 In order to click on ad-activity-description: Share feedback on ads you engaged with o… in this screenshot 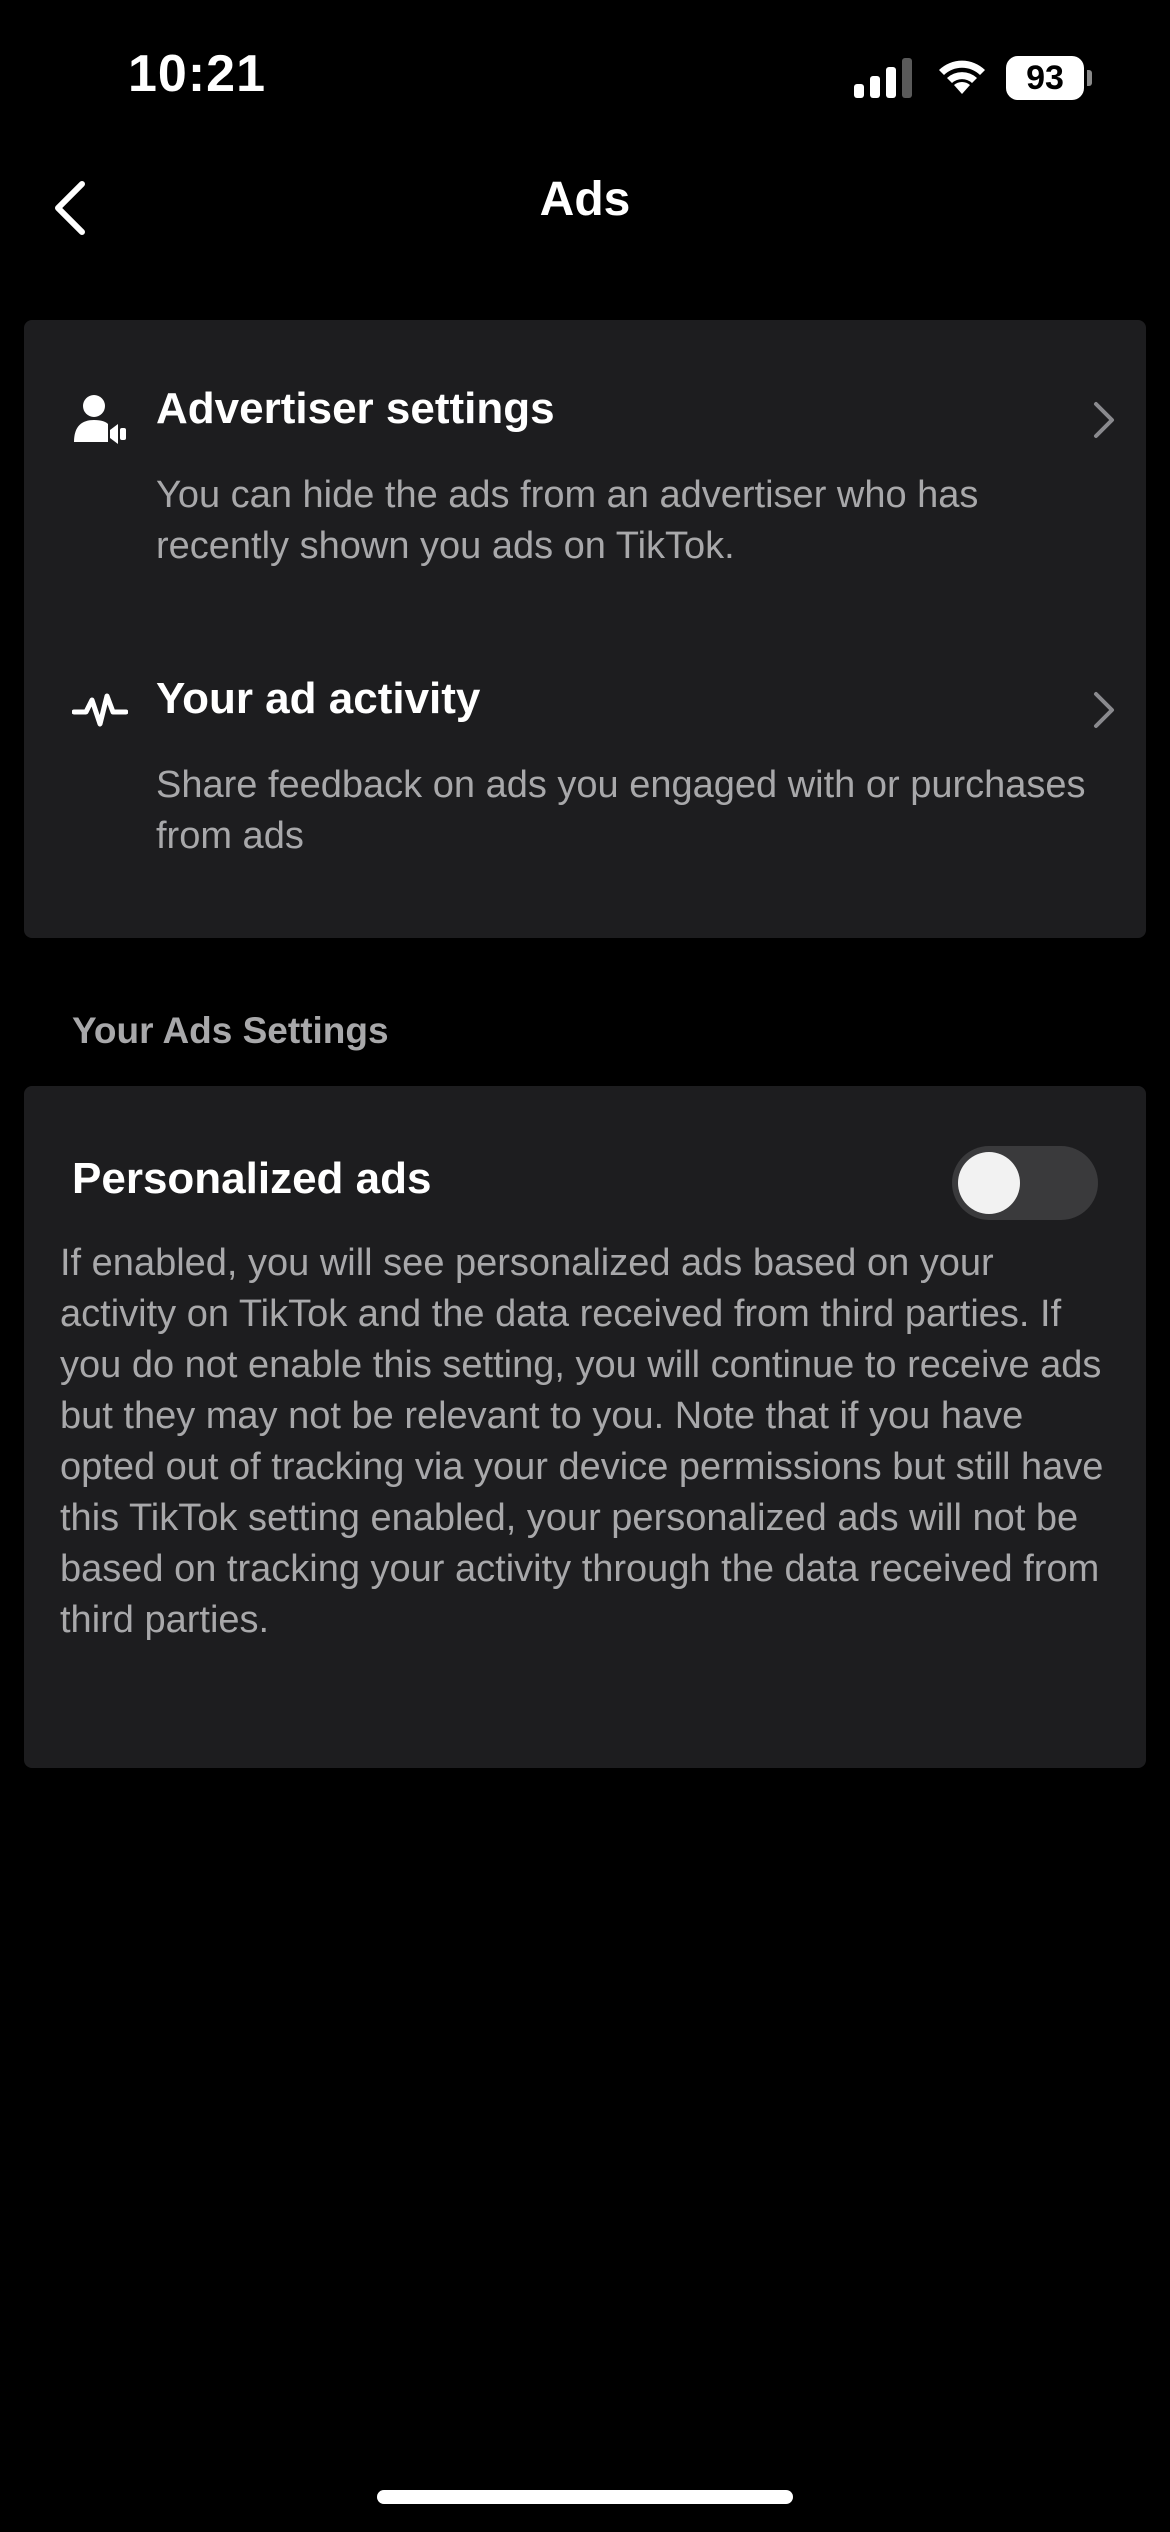, I will do `click(621, 810)`.